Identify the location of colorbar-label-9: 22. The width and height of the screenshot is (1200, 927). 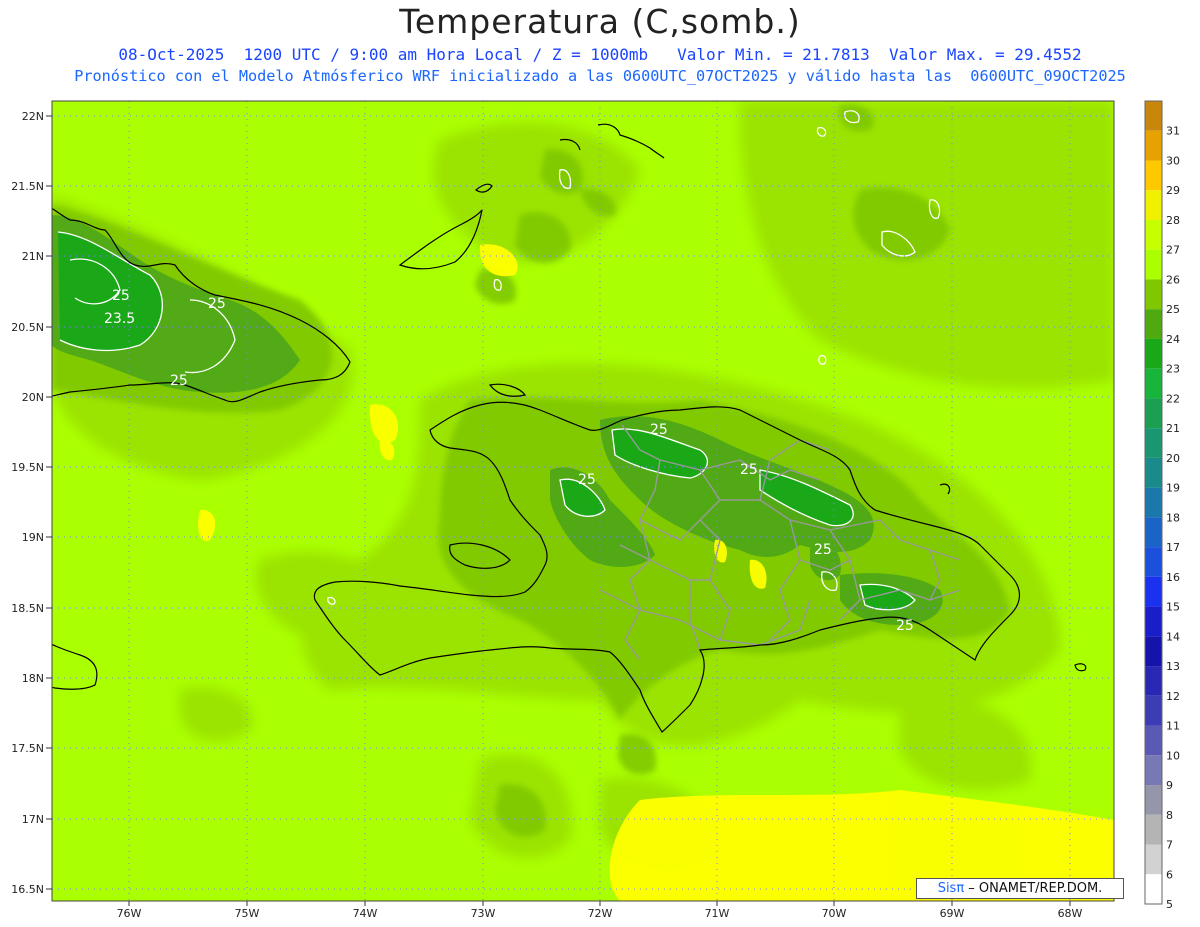
(1173, 398).